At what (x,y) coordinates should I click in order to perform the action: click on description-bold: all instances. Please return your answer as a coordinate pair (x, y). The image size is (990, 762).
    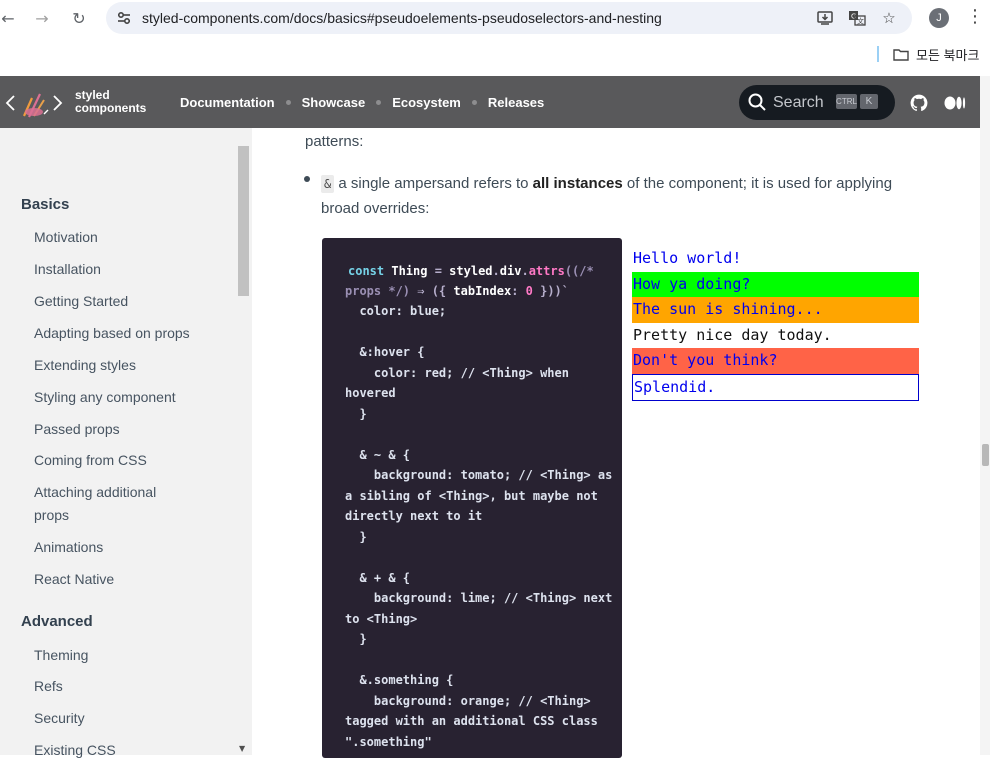
    Looking at the image, I should click on (577, 183).